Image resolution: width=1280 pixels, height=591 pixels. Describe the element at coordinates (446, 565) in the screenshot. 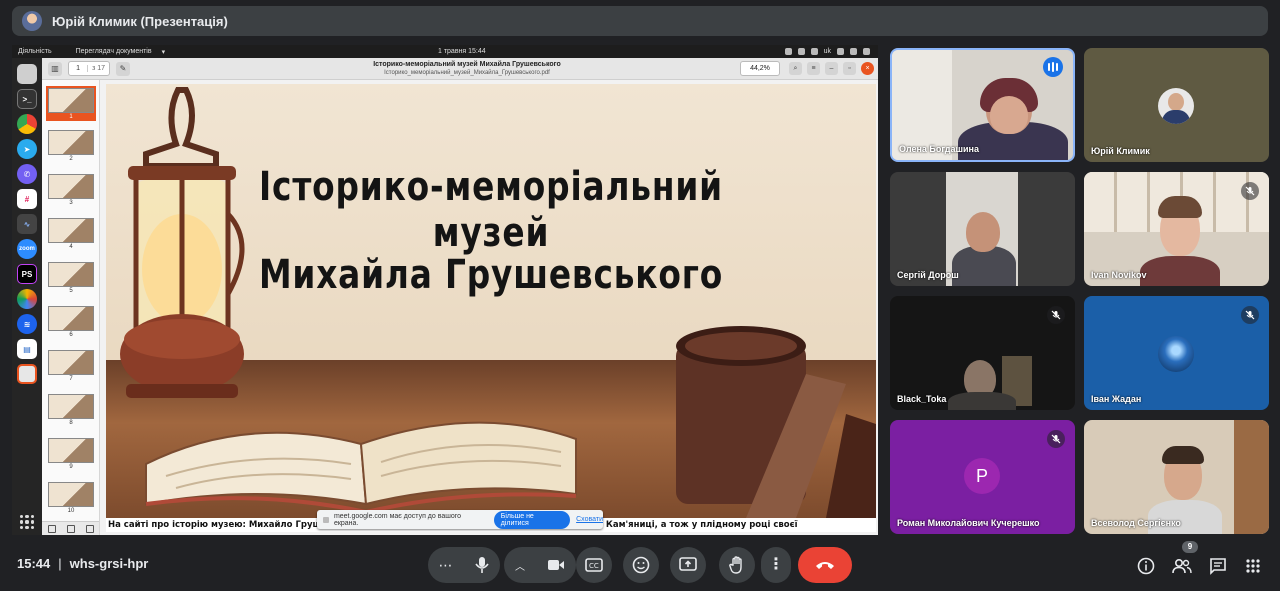

I see `more-audio-options-icon: ⋯` at that location.